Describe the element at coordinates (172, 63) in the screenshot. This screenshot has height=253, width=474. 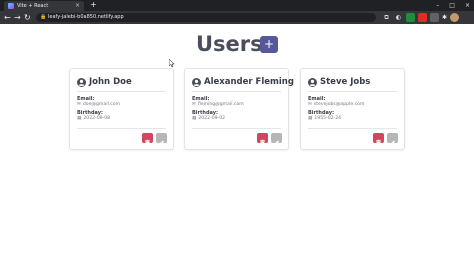
I see `mouse-cursor-icon` at that location.